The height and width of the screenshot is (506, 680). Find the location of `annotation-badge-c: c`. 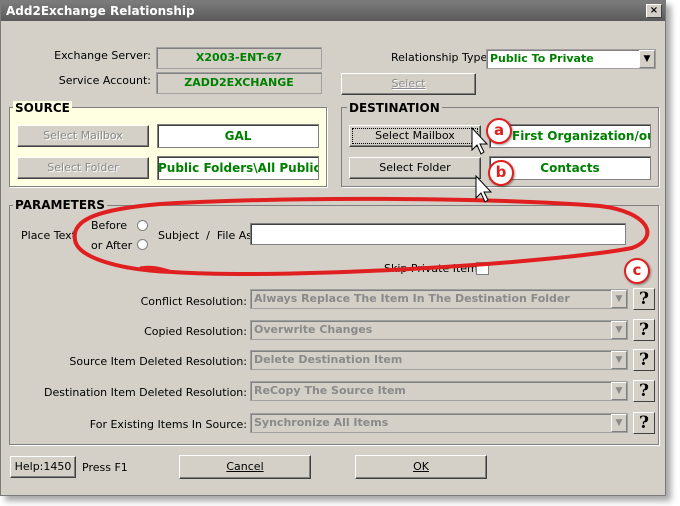

annotation-badge-c: c is located at coordinates (637, 271).